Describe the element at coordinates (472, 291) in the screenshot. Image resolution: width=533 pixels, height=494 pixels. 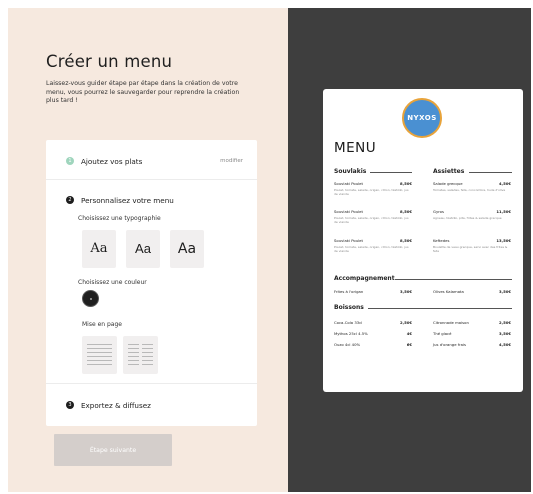
I see `menu-item: Olives Kalamata 3,50€` at that location.